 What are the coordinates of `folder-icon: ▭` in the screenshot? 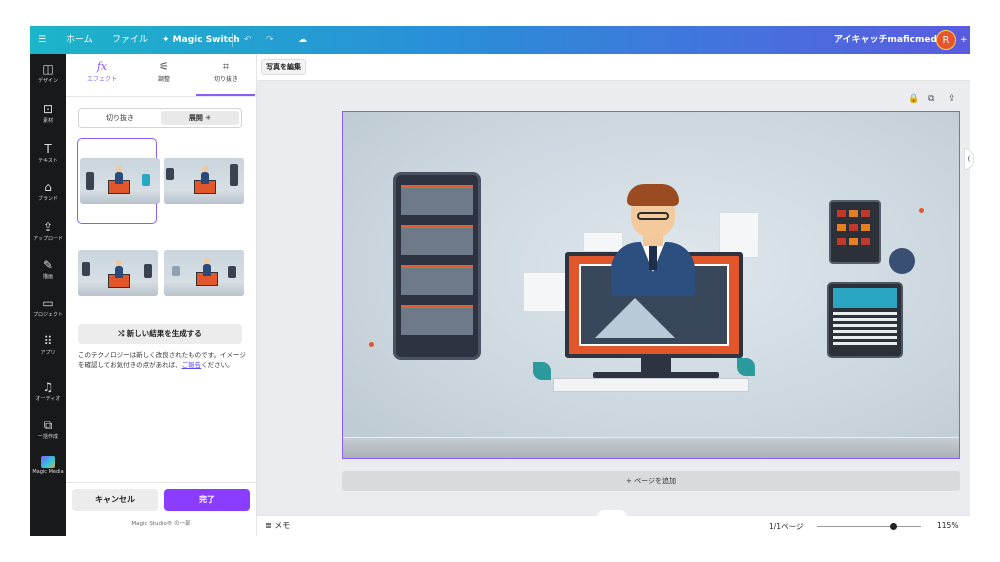 It's located at (48, 303).